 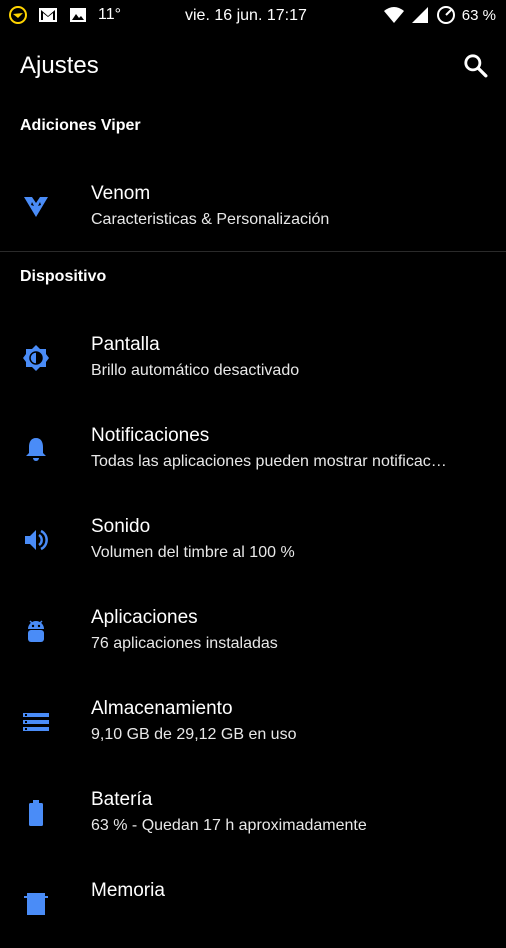 I want to click on item-summary: Volumen del timbre al 100 %, so click(x=193, y=552).